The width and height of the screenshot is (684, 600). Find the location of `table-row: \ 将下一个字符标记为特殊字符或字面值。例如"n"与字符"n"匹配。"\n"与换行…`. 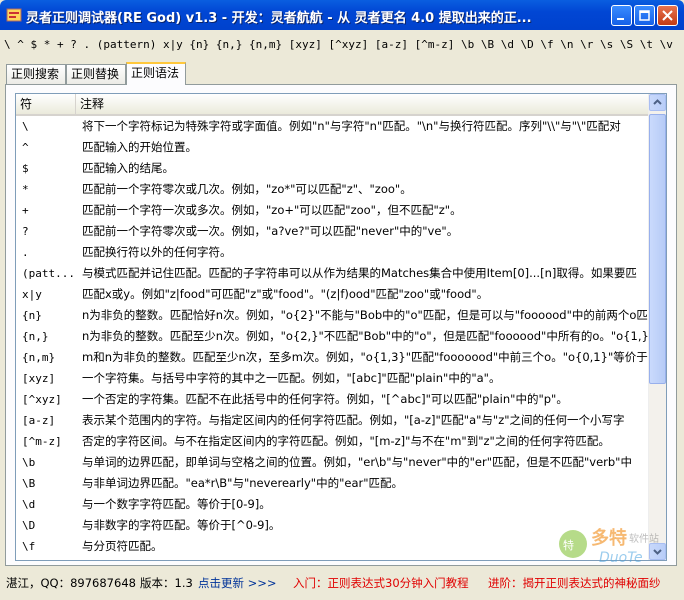

table-row: \ 将下一个字符标记为特殊字符或字面值。例如"n"与字符"n"匹配。"\n"与换行… is located at coordinates (336, 126).